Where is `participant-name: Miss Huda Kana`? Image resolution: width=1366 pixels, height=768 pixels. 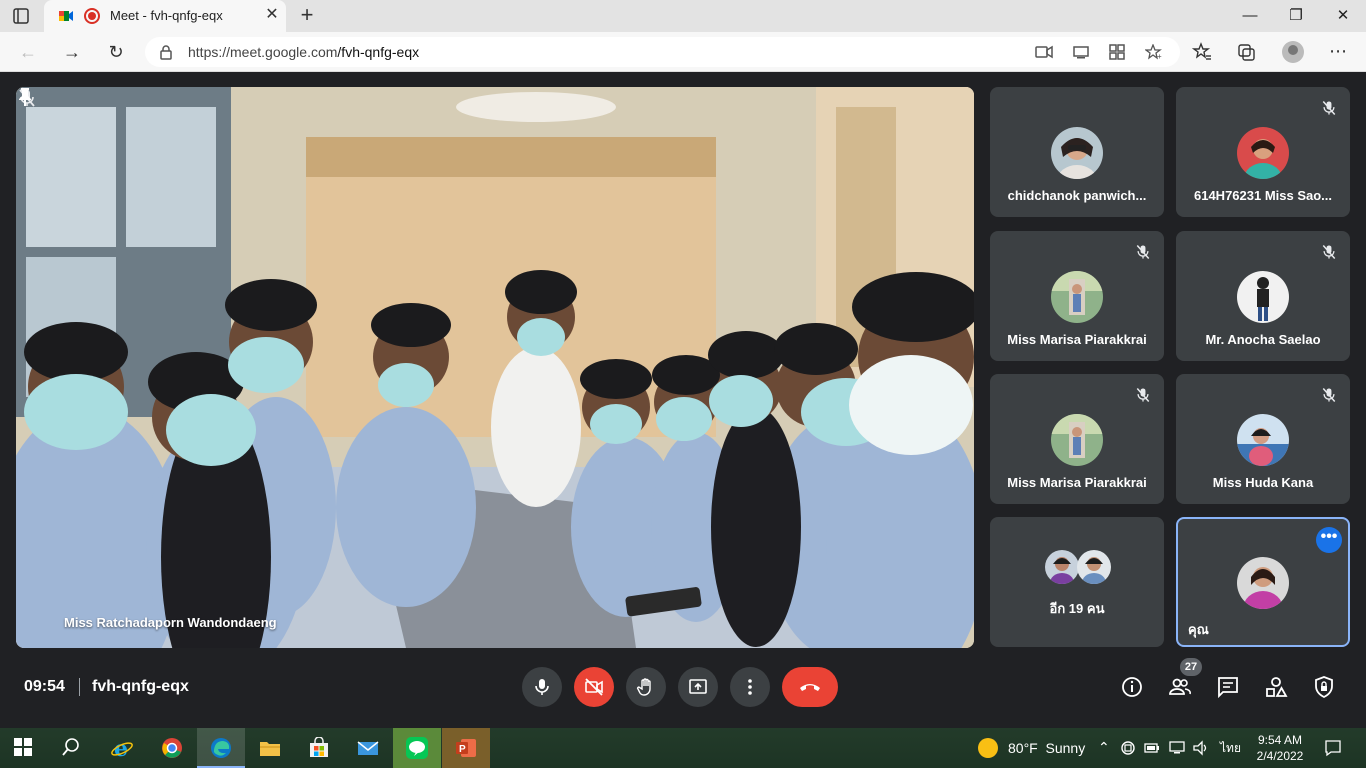 participant-name: Miss Huda Kana is located at coordinates (1263, 482).